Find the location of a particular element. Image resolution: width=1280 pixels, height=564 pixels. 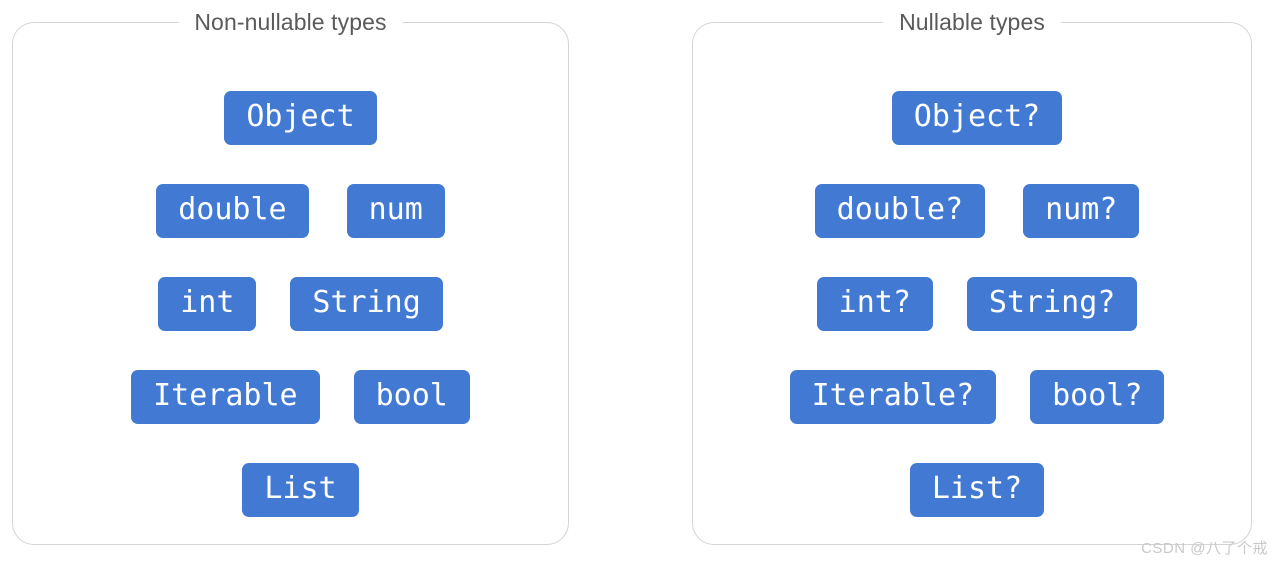

chip-row: double? num? is located at coordinates (972, 211).